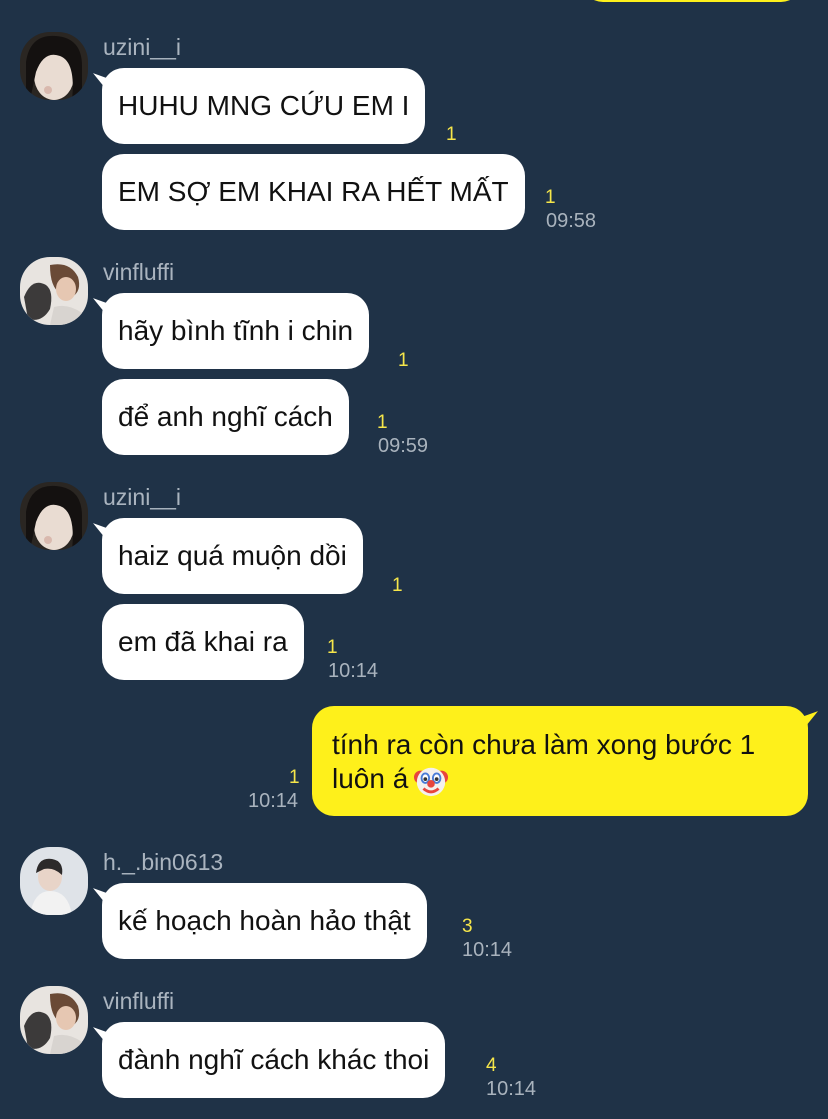 The image size is (828, 1119). What do you see at coordinates (236, 331) in the screenshot?
I see `message-bubble: hãy bình tĩnh i chin` at bounding box center [236, 331].